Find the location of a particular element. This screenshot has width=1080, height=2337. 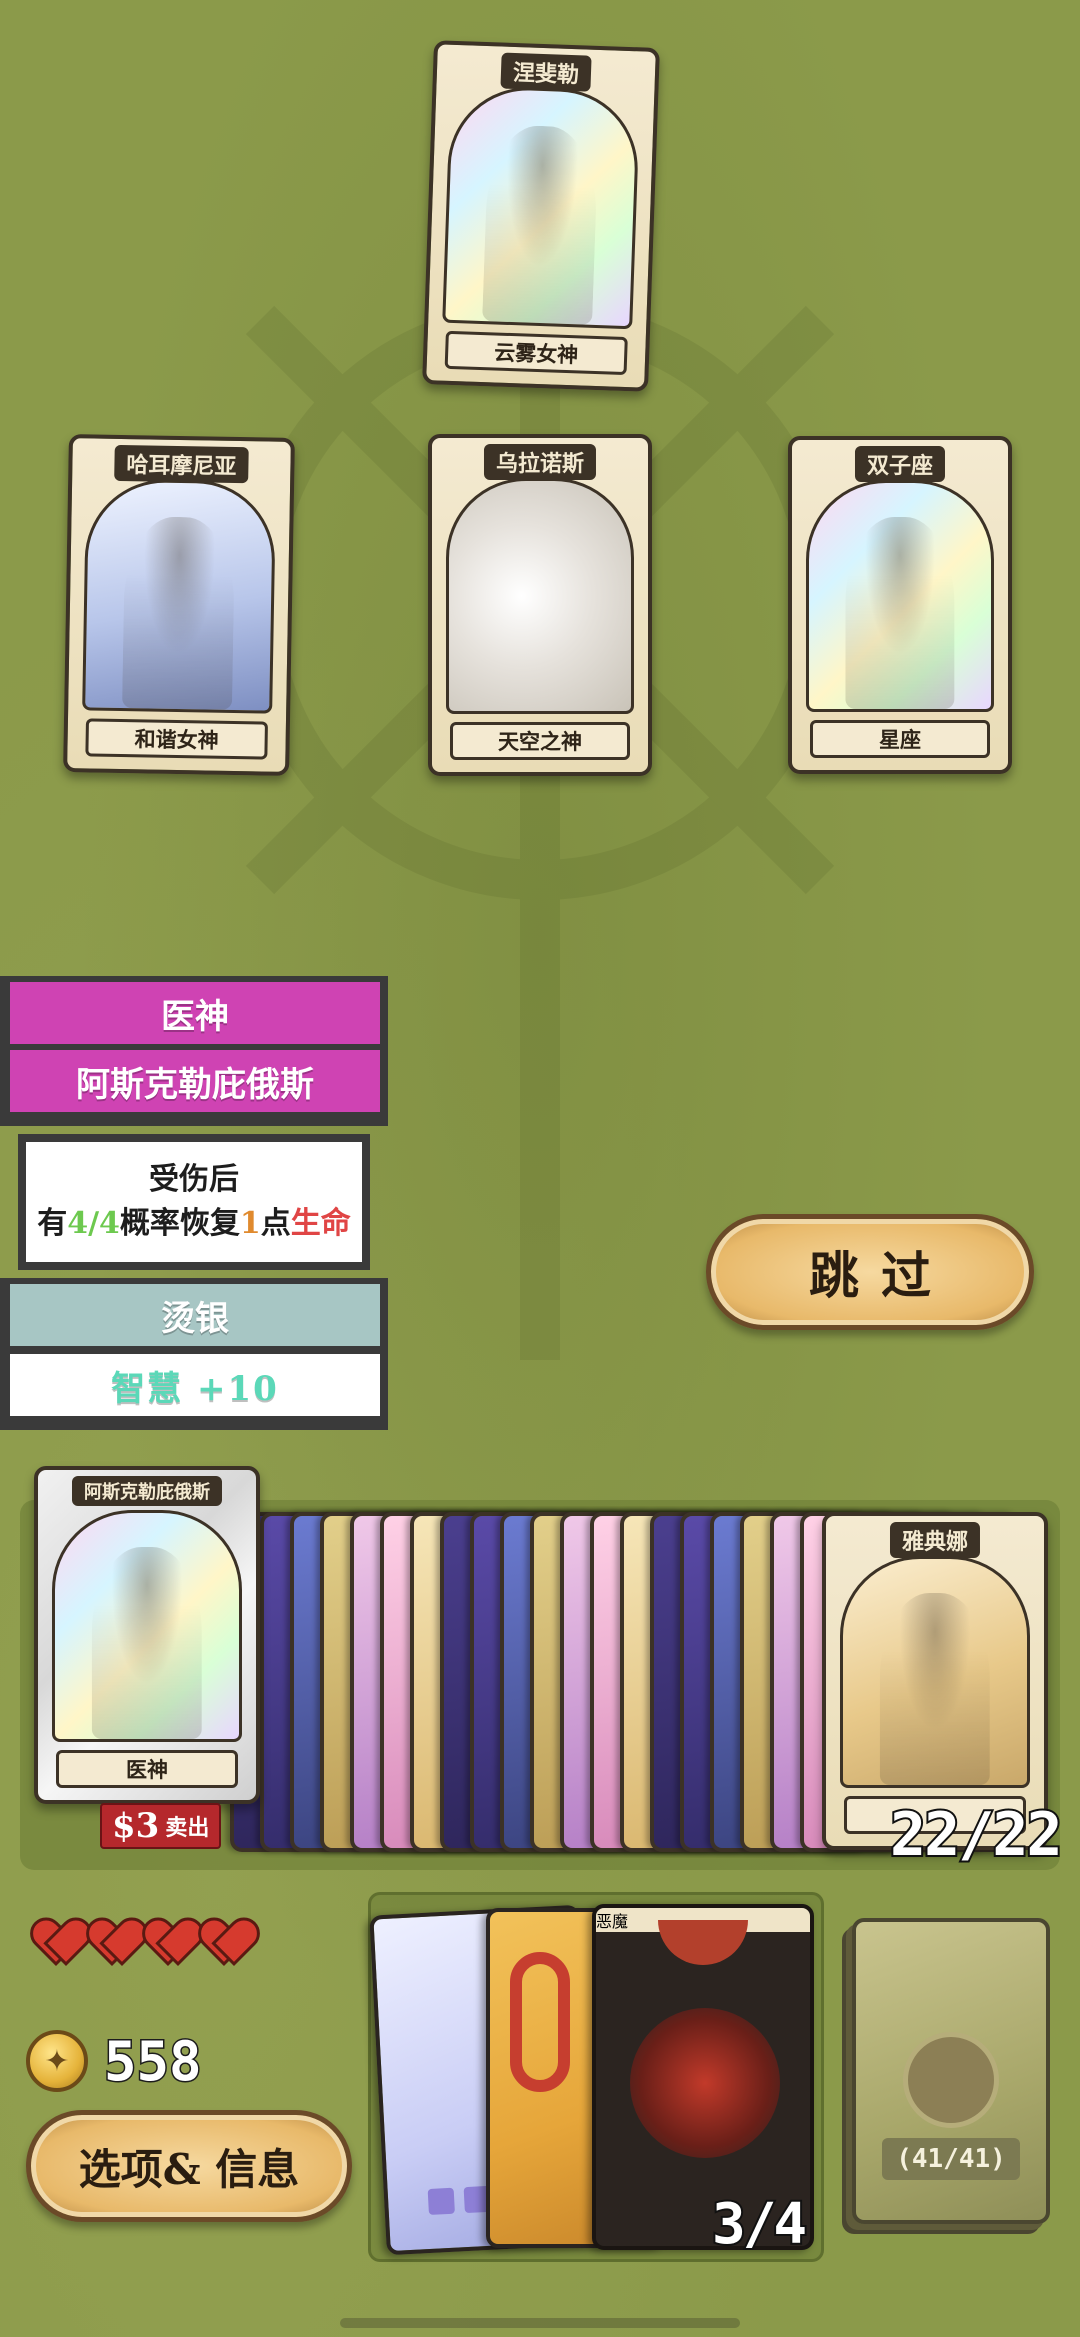

card-title: 阿斯克勒庇俄斯 is located at coordinates (147, 1491).